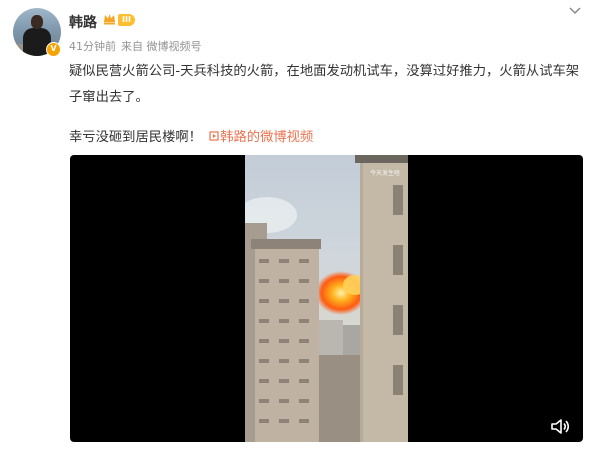  What do you see at coordinates (53, 49) in the screenshot?
I see `verified-icon: V` at bounding box center [53, 49].